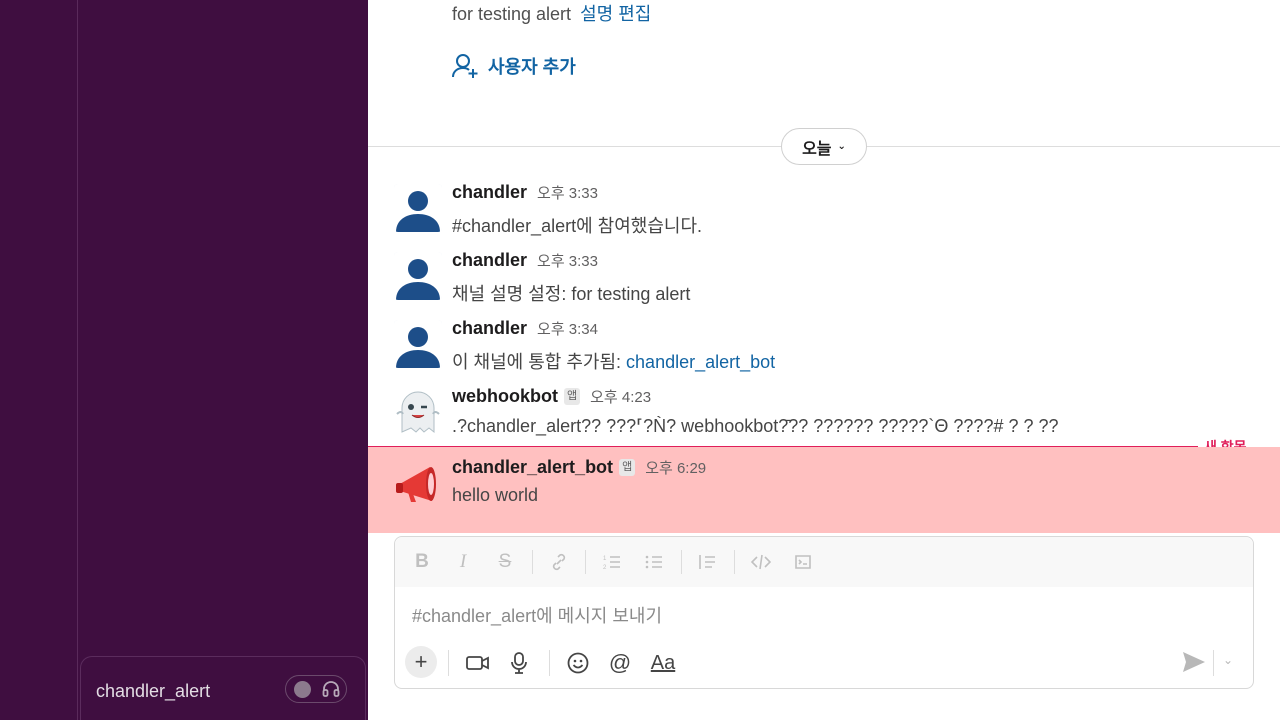  Describe the element at coordinates (620, 396) in the screenshot. I see `timestamp: 오후 4:23` at that location.